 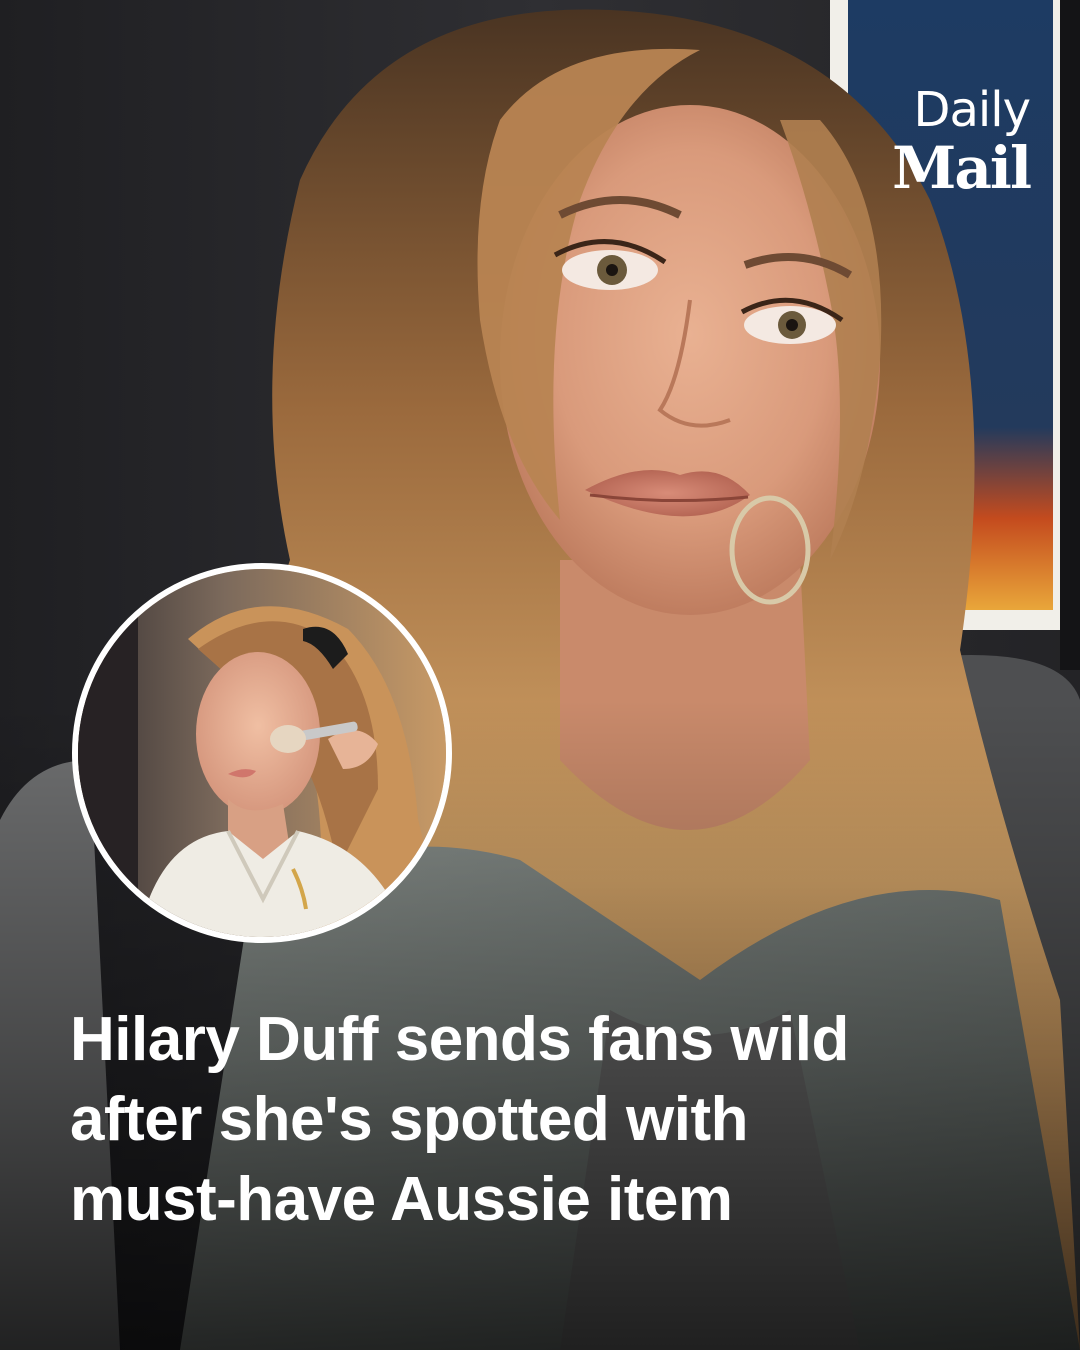 I want to click on daily-mail-logo: Daily Mail, so click(x=921, y=142).